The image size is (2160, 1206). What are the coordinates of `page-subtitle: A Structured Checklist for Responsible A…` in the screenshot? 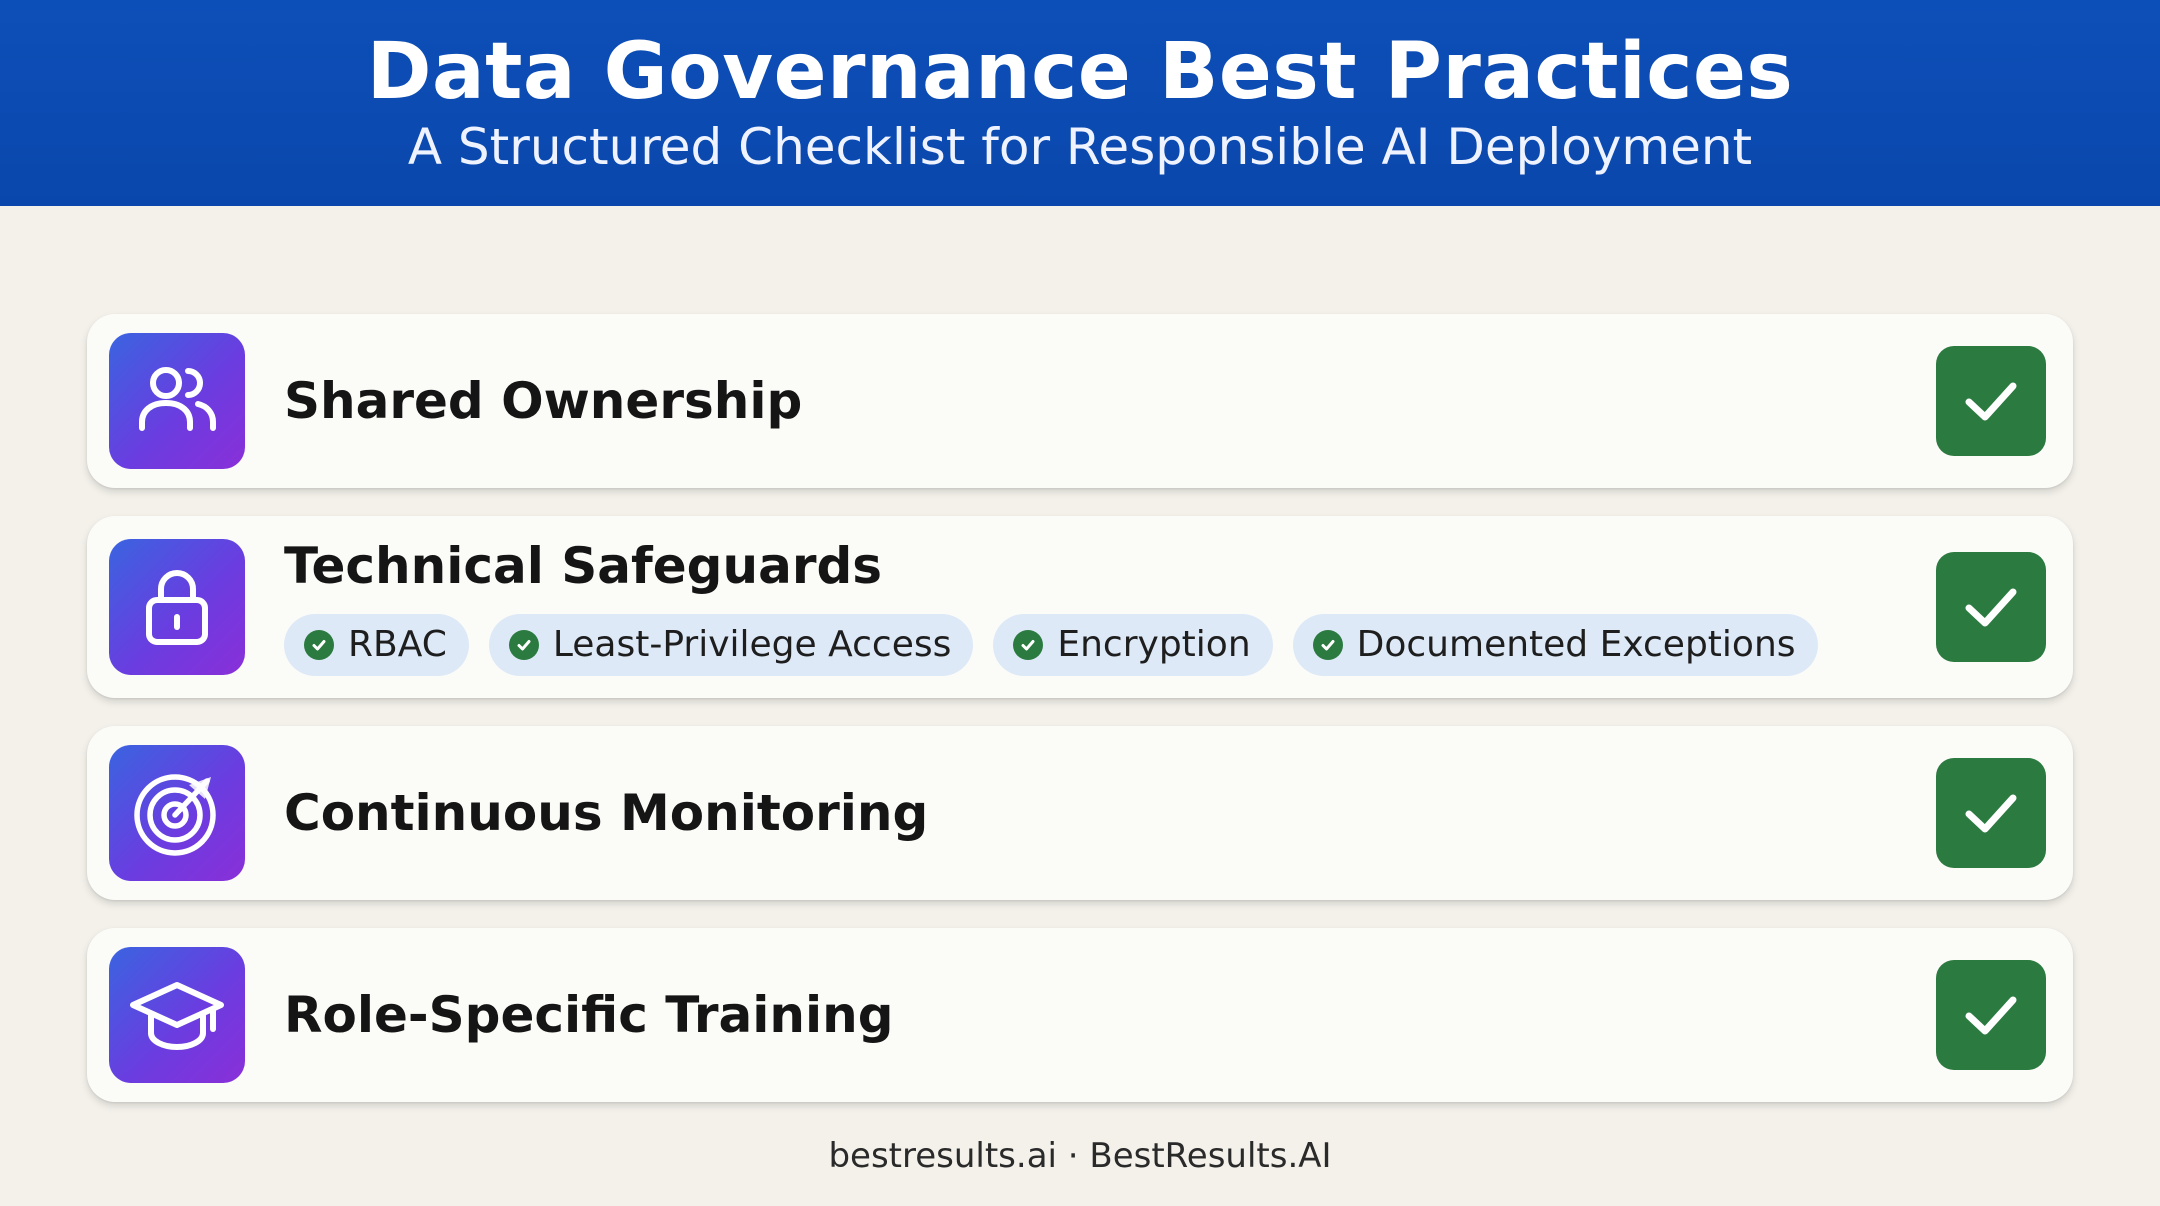 It's located at (1080, 147).